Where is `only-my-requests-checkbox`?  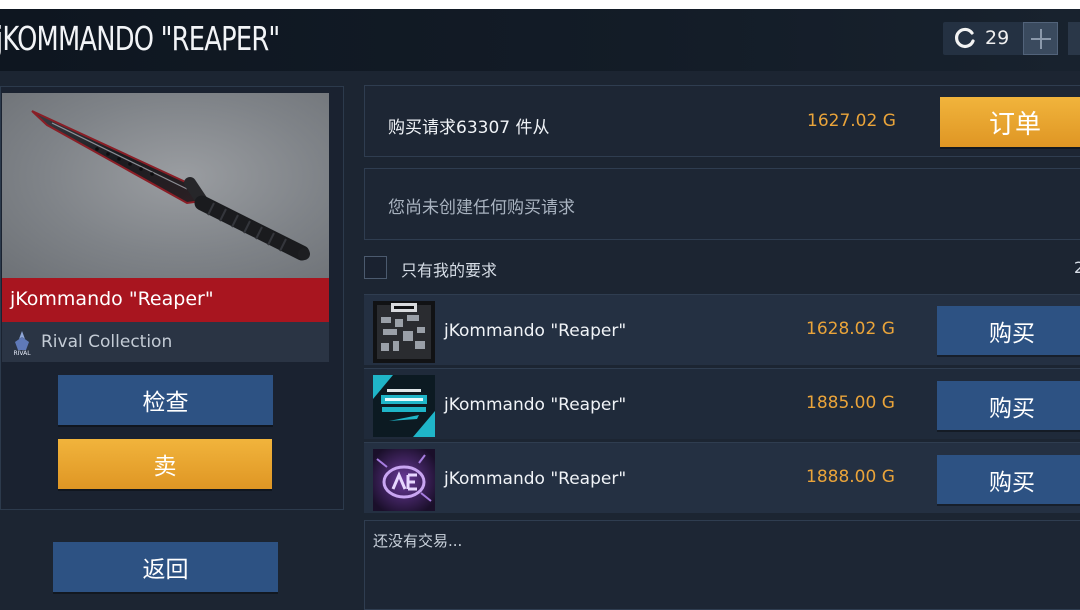
only-my-requests-checkbox is located at coordinates (375, 267).